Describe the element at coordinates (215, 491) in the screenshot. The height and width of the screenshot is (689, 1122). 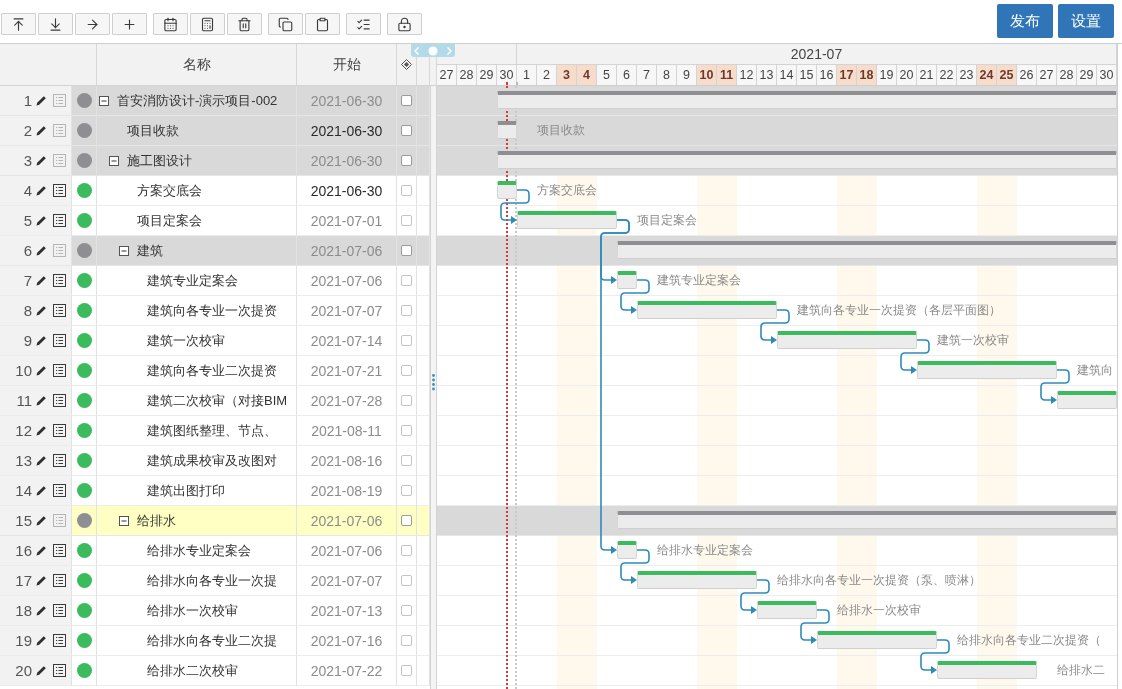
I see `table-row: 14 建筑出图打印 2021-08-19` at that location.